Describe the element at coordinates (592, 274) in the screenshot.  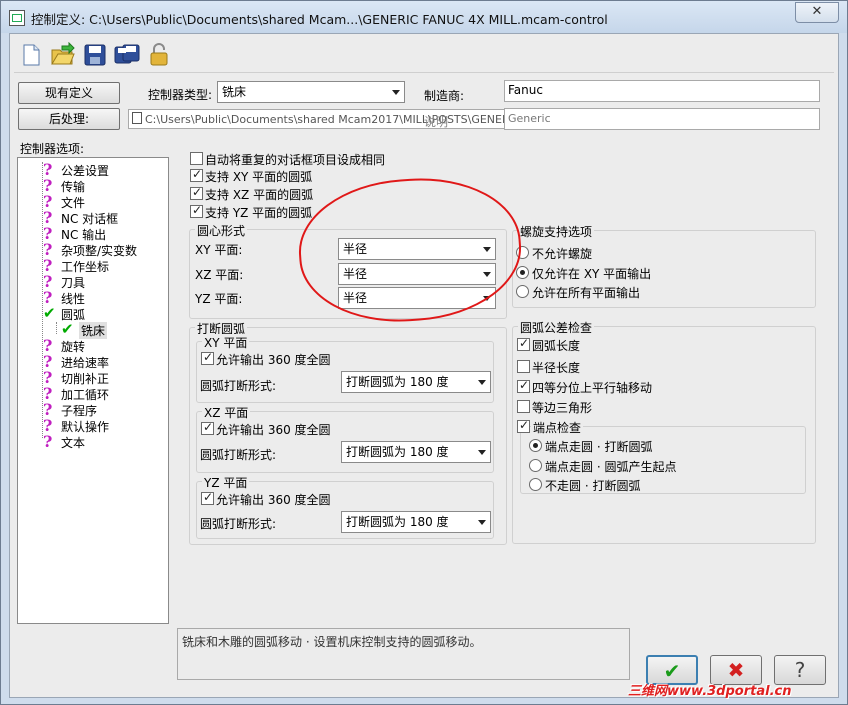
I see `helix-xy-only-label: 仅允许在 XY 平面输出` at that location.